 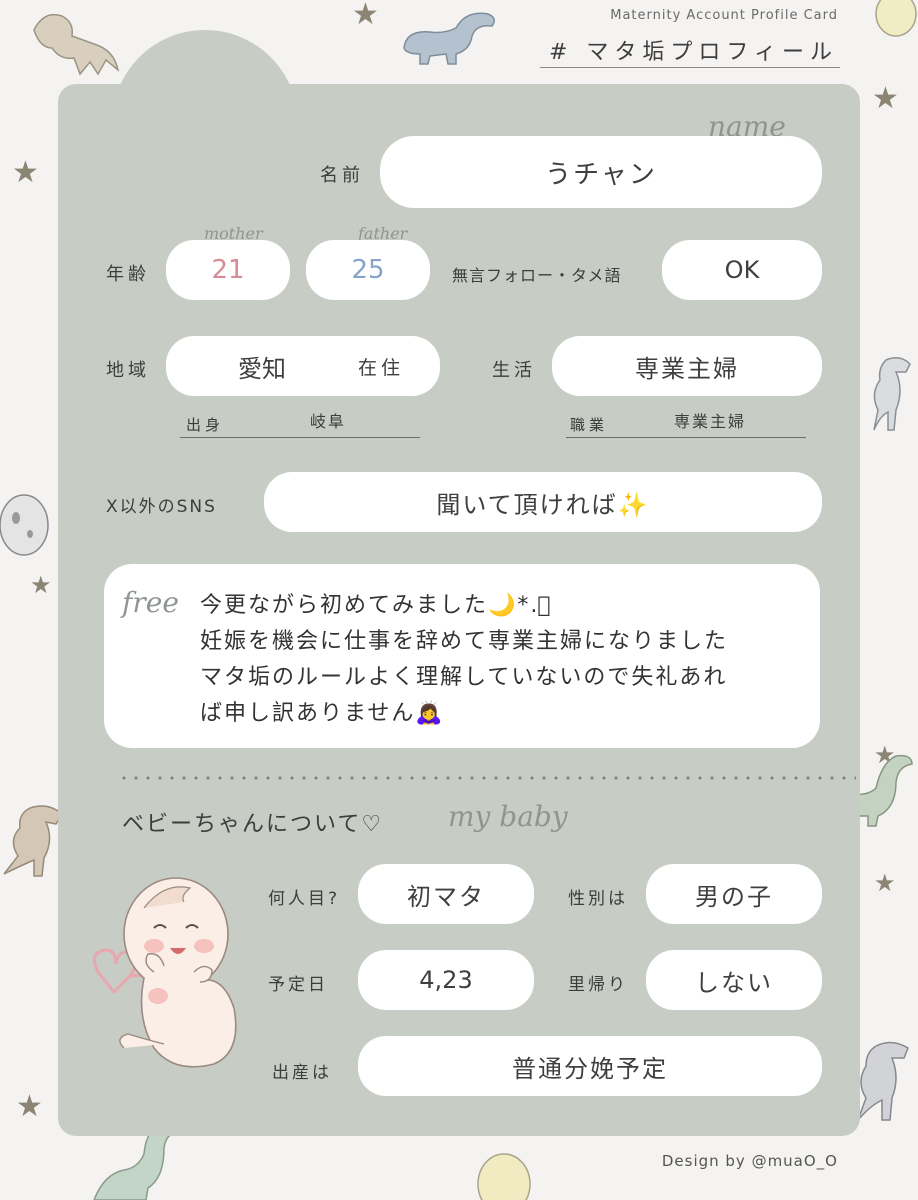 I want to click on gender-field: 男の子, so click(x=734, y=894).